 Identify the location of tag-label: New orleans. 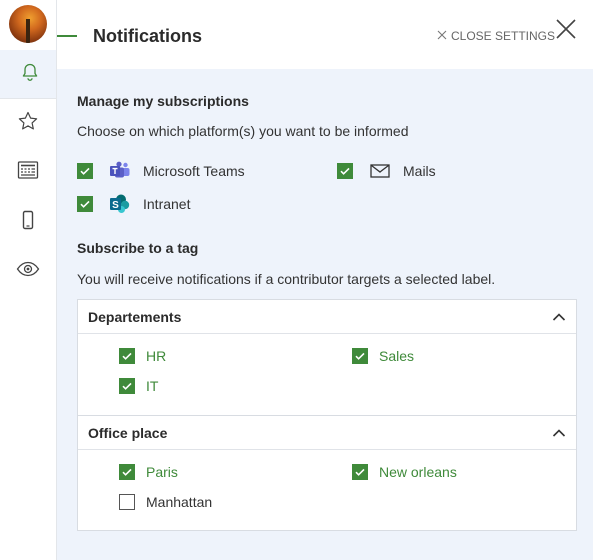
(418, 472).